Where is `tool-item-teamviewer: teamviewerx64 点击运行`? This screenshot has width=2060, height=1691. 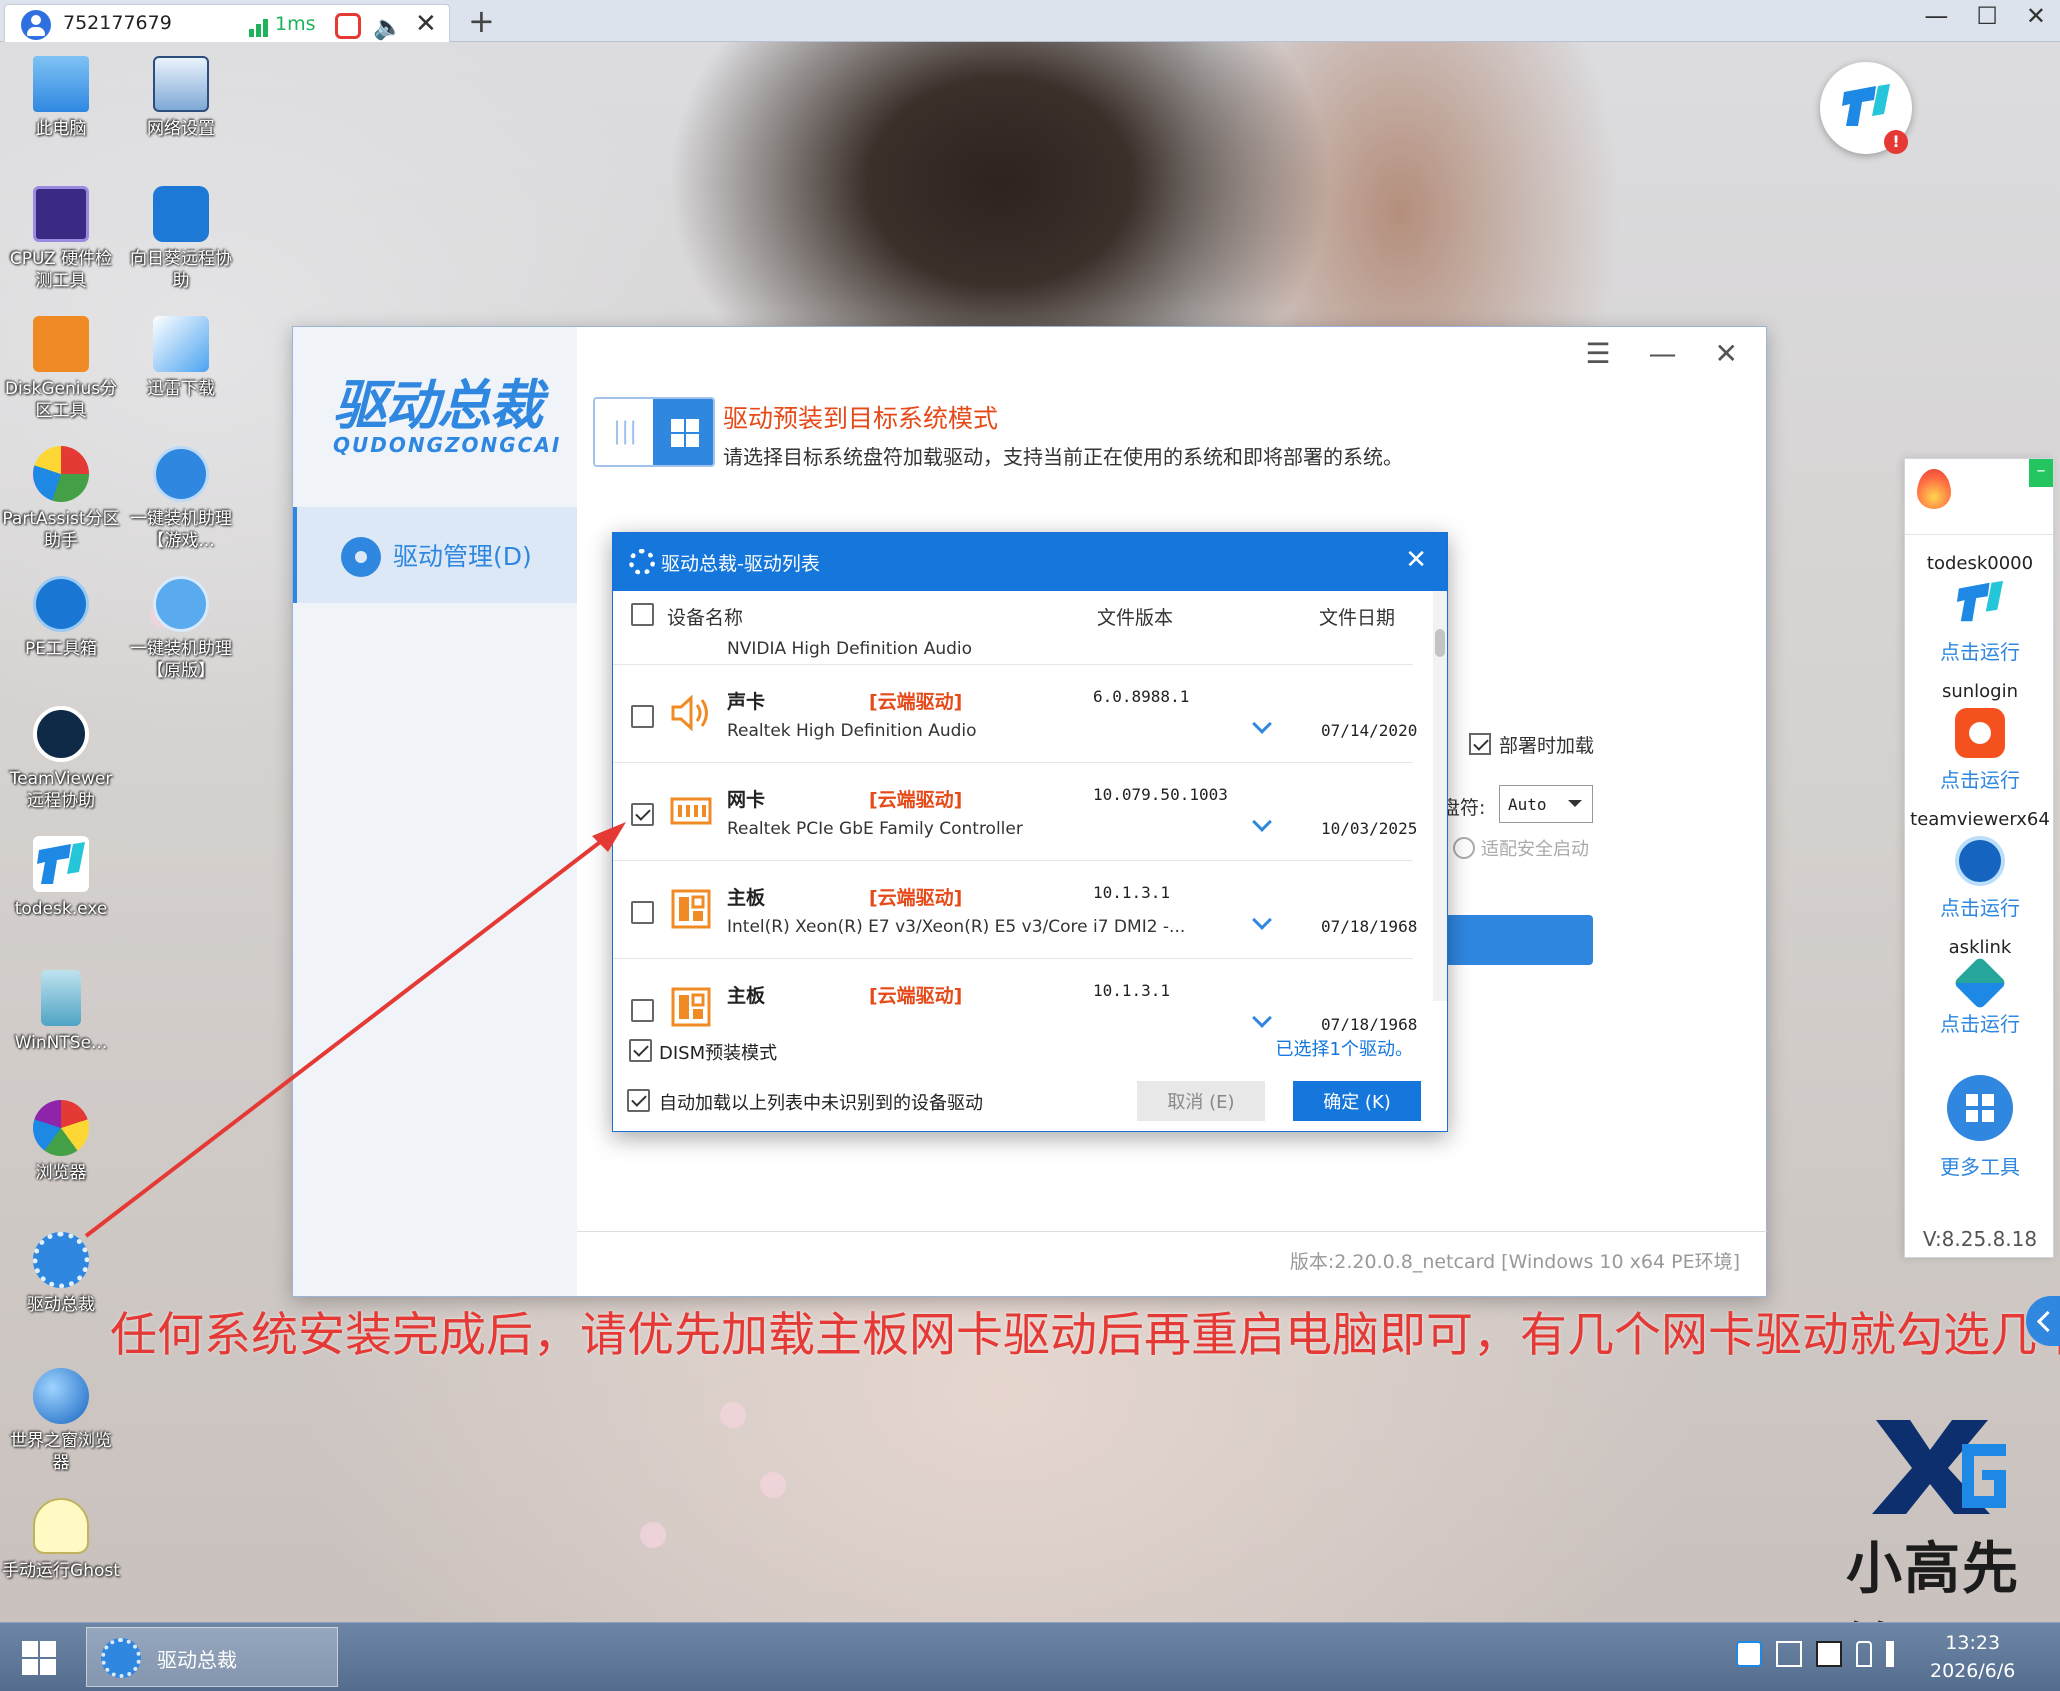 tool-item-teamviewer: teamviewerx64 点击运行 is located at coordinates (1980, 859).